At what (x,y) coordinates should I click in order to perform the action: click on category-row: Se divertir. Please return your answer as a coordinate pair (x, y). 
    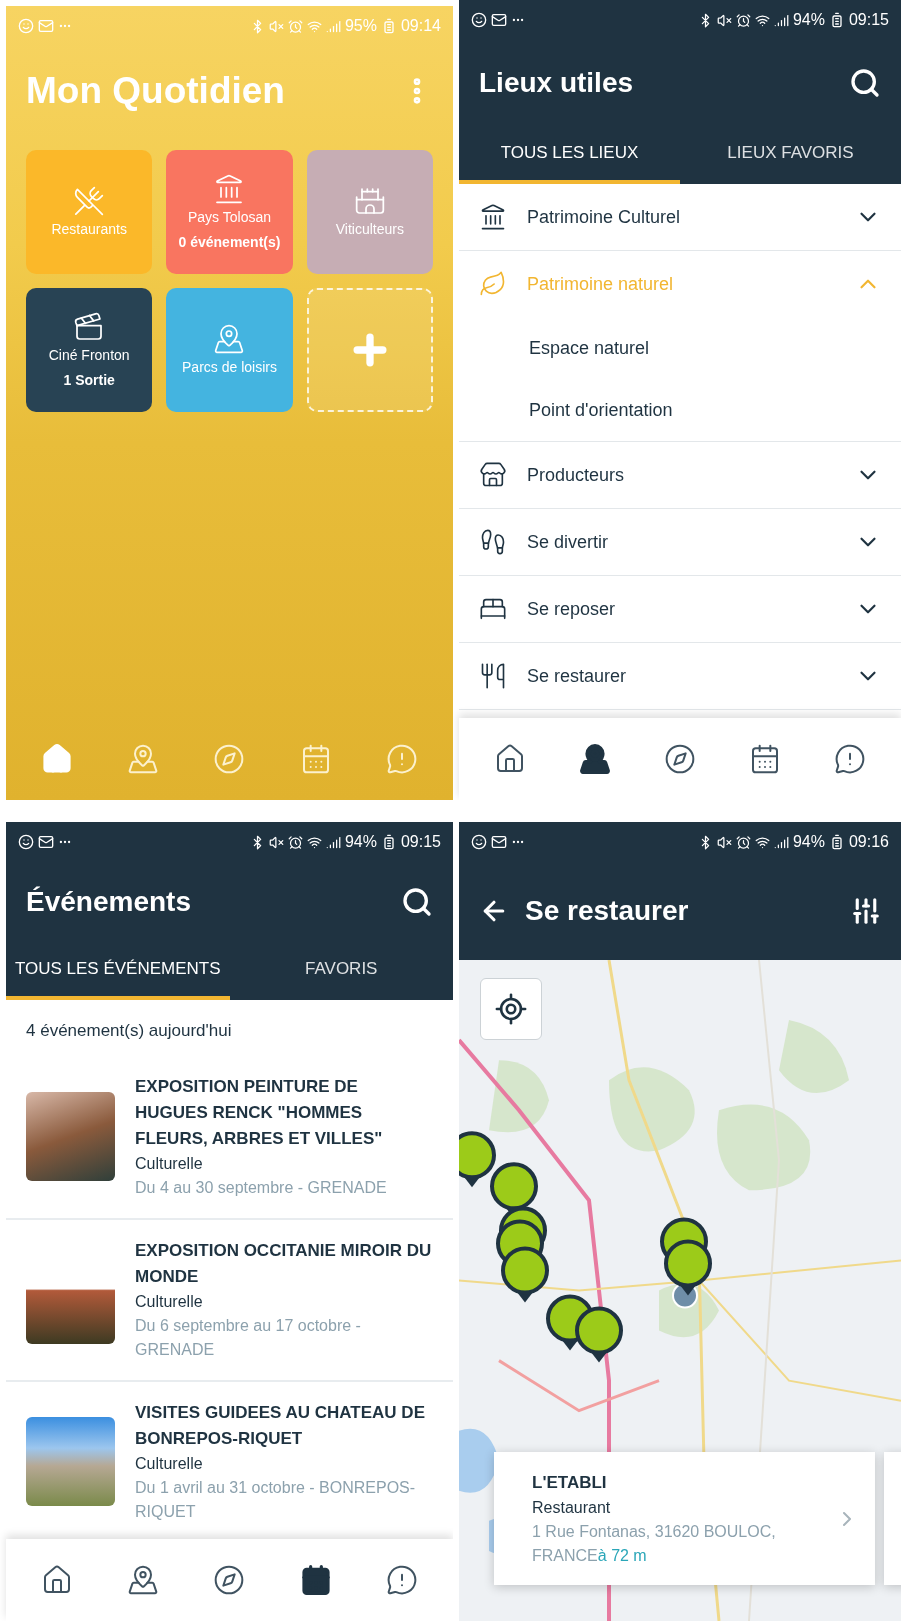
    Looking at the image, I should click on (680, 542).